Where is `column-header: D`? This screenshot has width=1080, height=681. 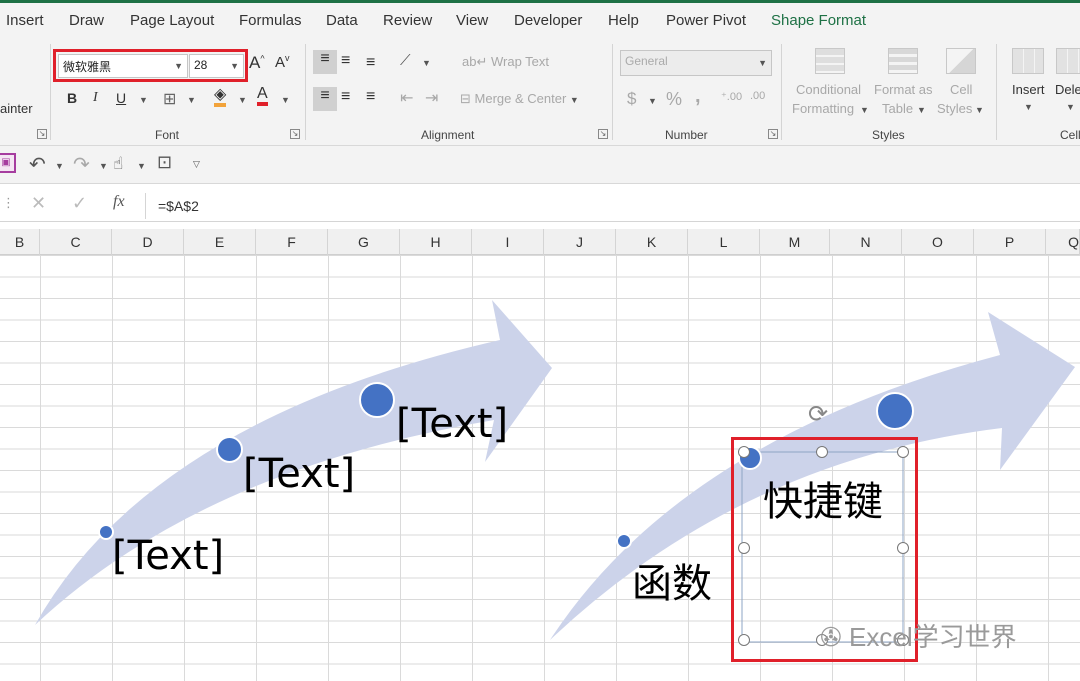 column-header: D is located at coordinates (148, 242).